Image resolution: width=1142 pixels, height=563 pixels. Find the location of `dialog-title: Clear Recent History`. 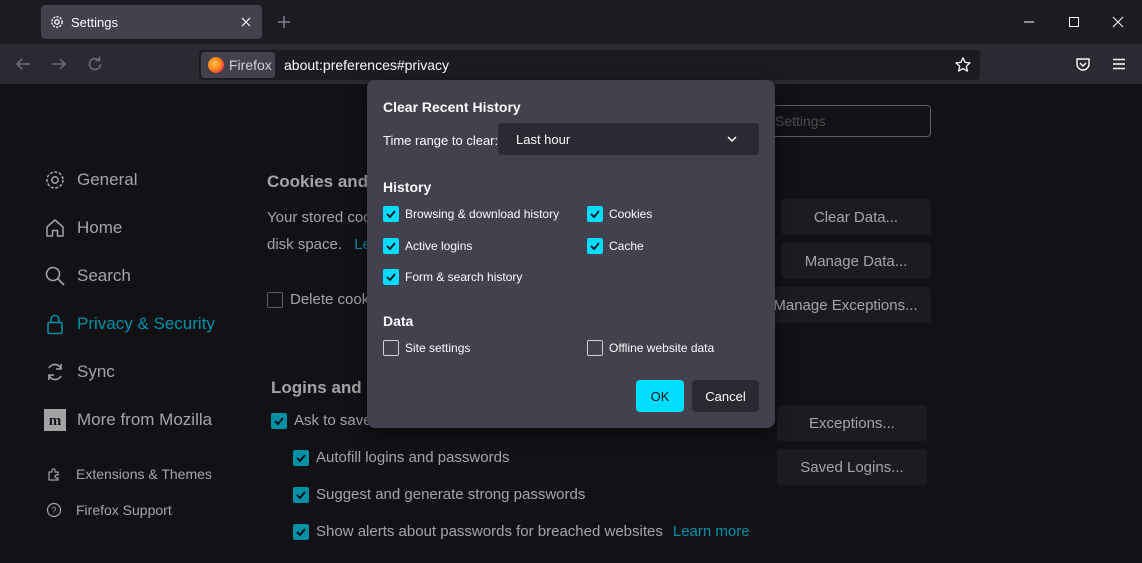

dialog-title: Clear Recent History is located at coordinates (452, 107).